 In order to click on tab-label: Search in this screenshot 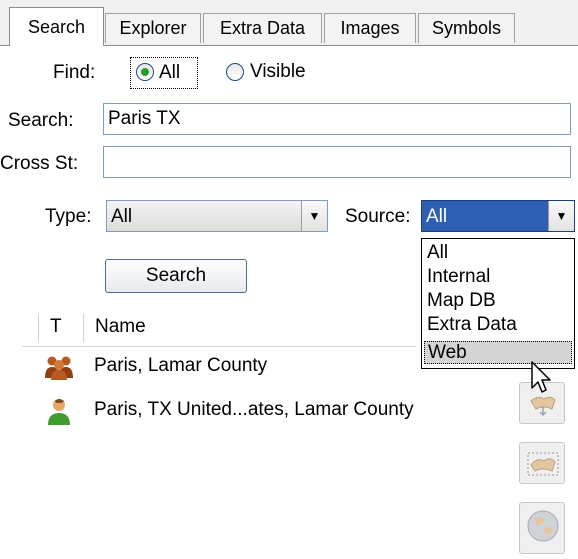, I will do `click(56, 26)`.